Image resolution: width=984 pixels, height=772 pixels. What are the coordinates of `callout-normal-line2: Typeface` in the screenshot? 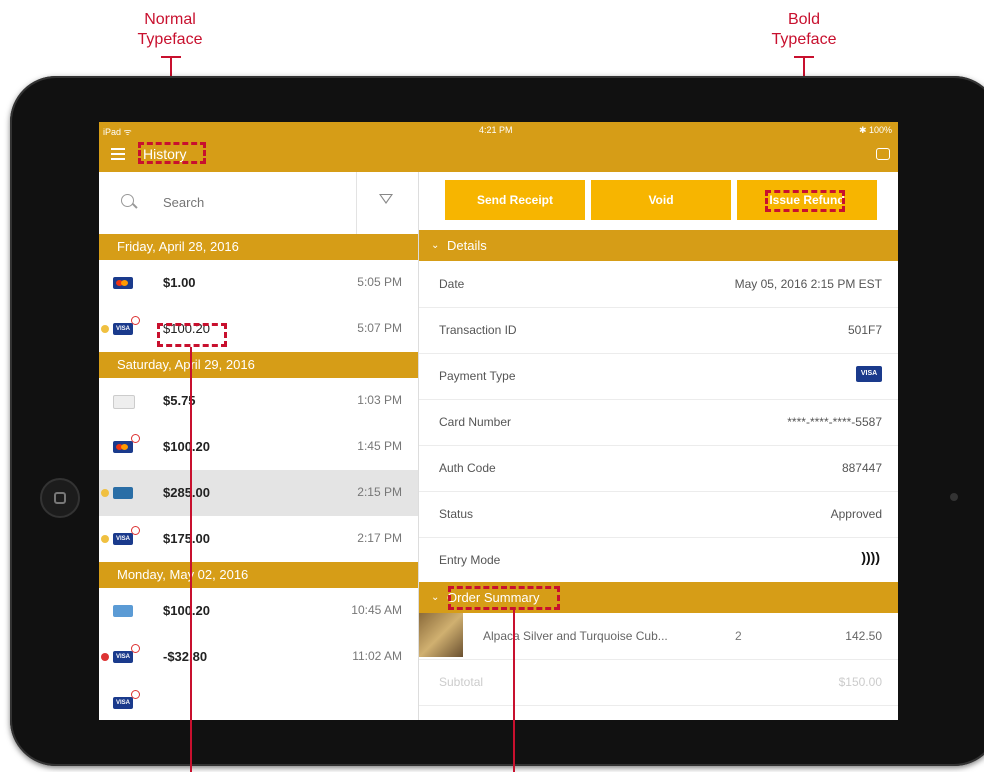 It's located at (170, 39).